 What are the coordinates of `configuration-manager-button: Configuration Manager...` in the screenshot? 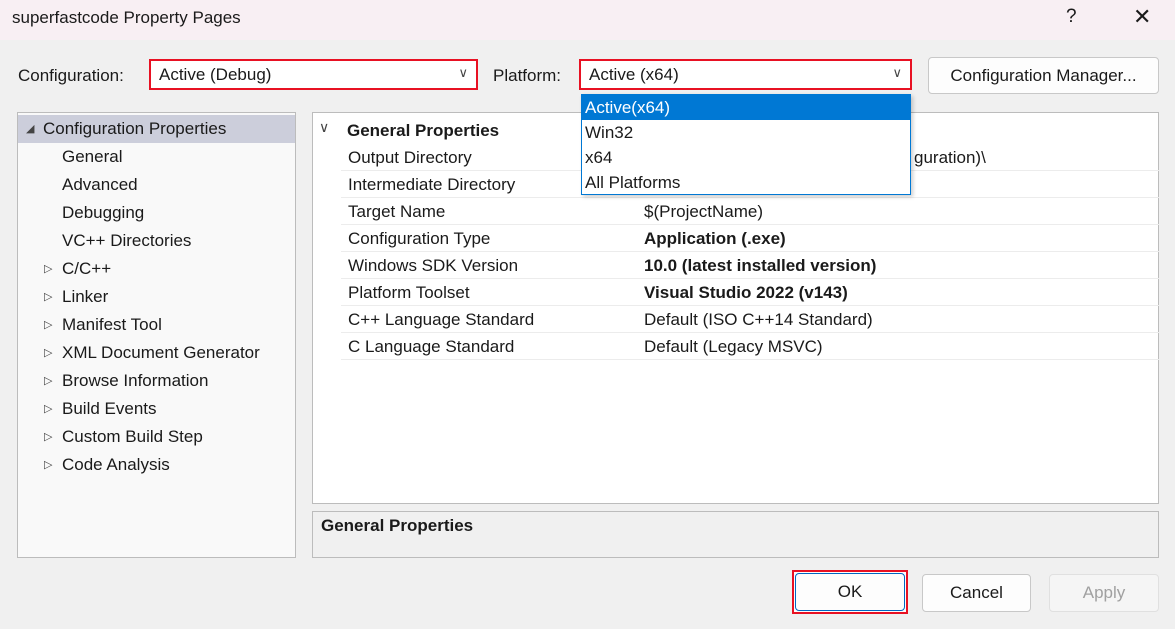 It's located at (1043, 75).